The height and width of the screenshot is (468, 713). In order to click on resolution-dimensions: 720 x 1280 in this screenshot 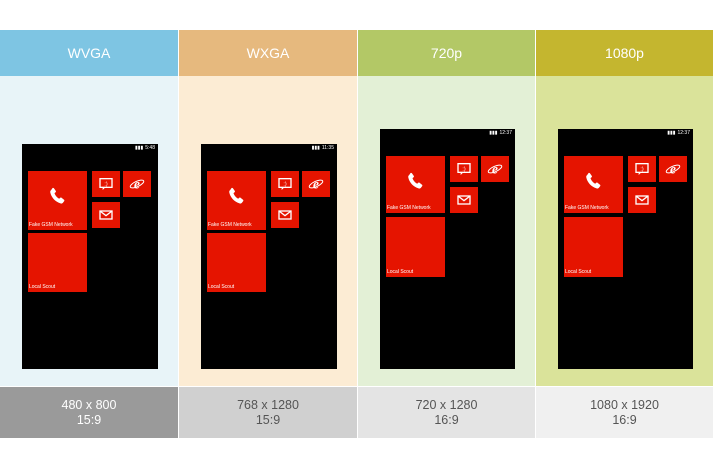, I will do `click(446, 404)`.